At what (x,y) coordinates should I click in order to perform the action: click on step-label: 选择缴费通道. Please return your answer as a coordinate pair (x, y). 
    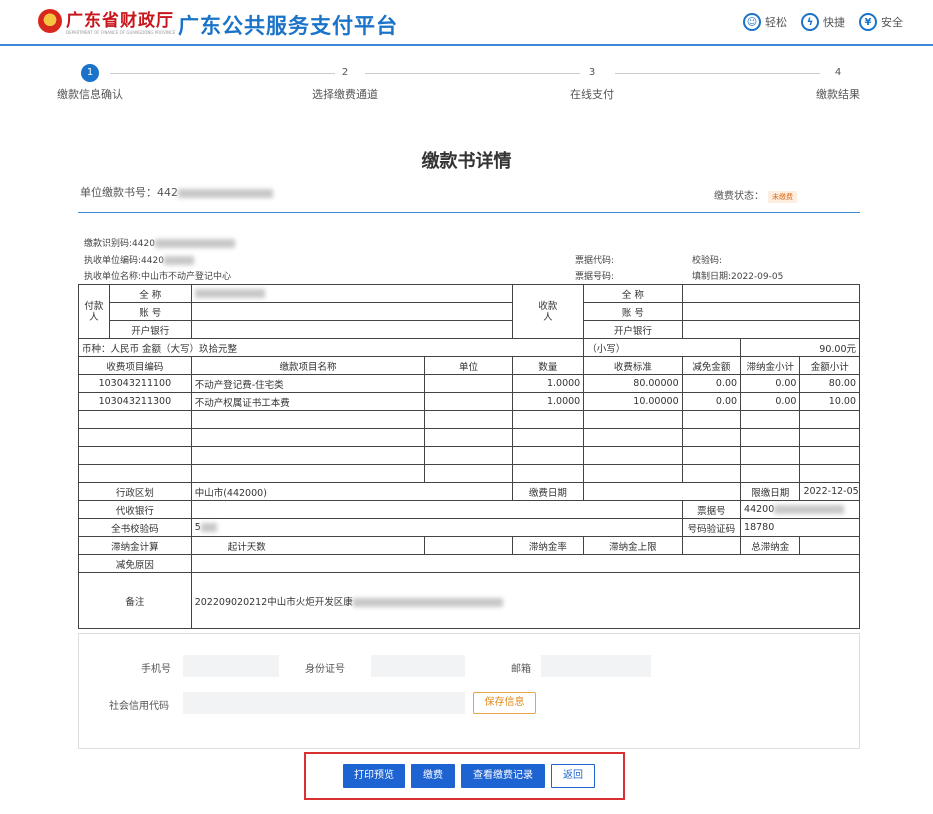
    Looking at the image, I should click on (345, 94).